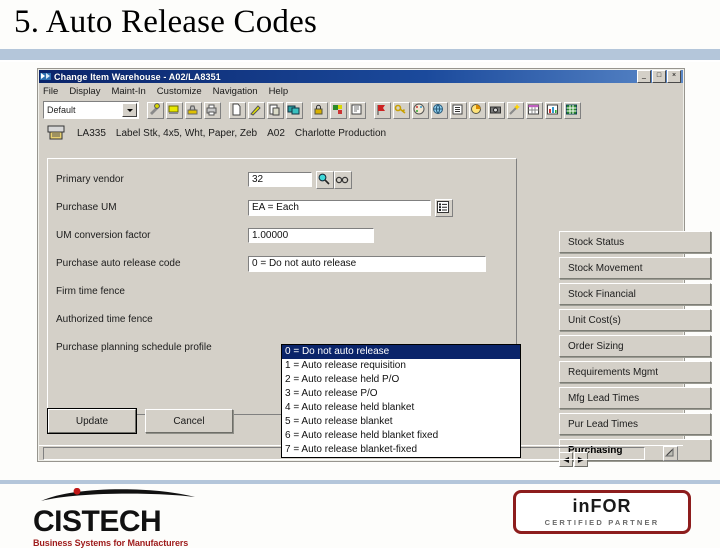 This screenshot has width=720, height=548. What do you see at coordinates (338, 110) in the screenshot?
I see `puzzle-icon` at bounding box center [338, 110].